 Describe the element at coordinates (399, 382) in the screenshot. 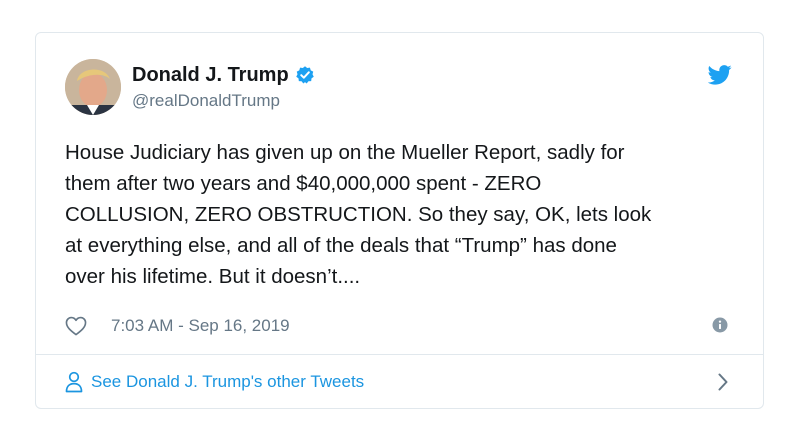

I see `other-tweets-link: See Donald J. Trump's other Tweets` at that location.